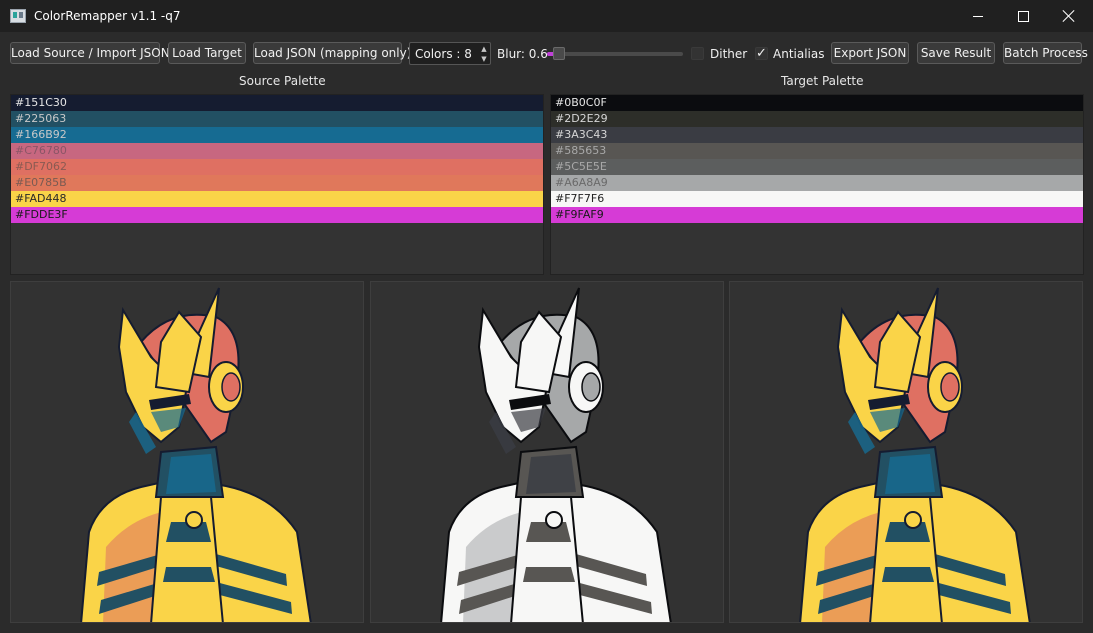 This screenshot has width=1093, height=633. Describe the element at coordinates (559, 53) in the screenshot. I see `blur-slider-handle` at that location.